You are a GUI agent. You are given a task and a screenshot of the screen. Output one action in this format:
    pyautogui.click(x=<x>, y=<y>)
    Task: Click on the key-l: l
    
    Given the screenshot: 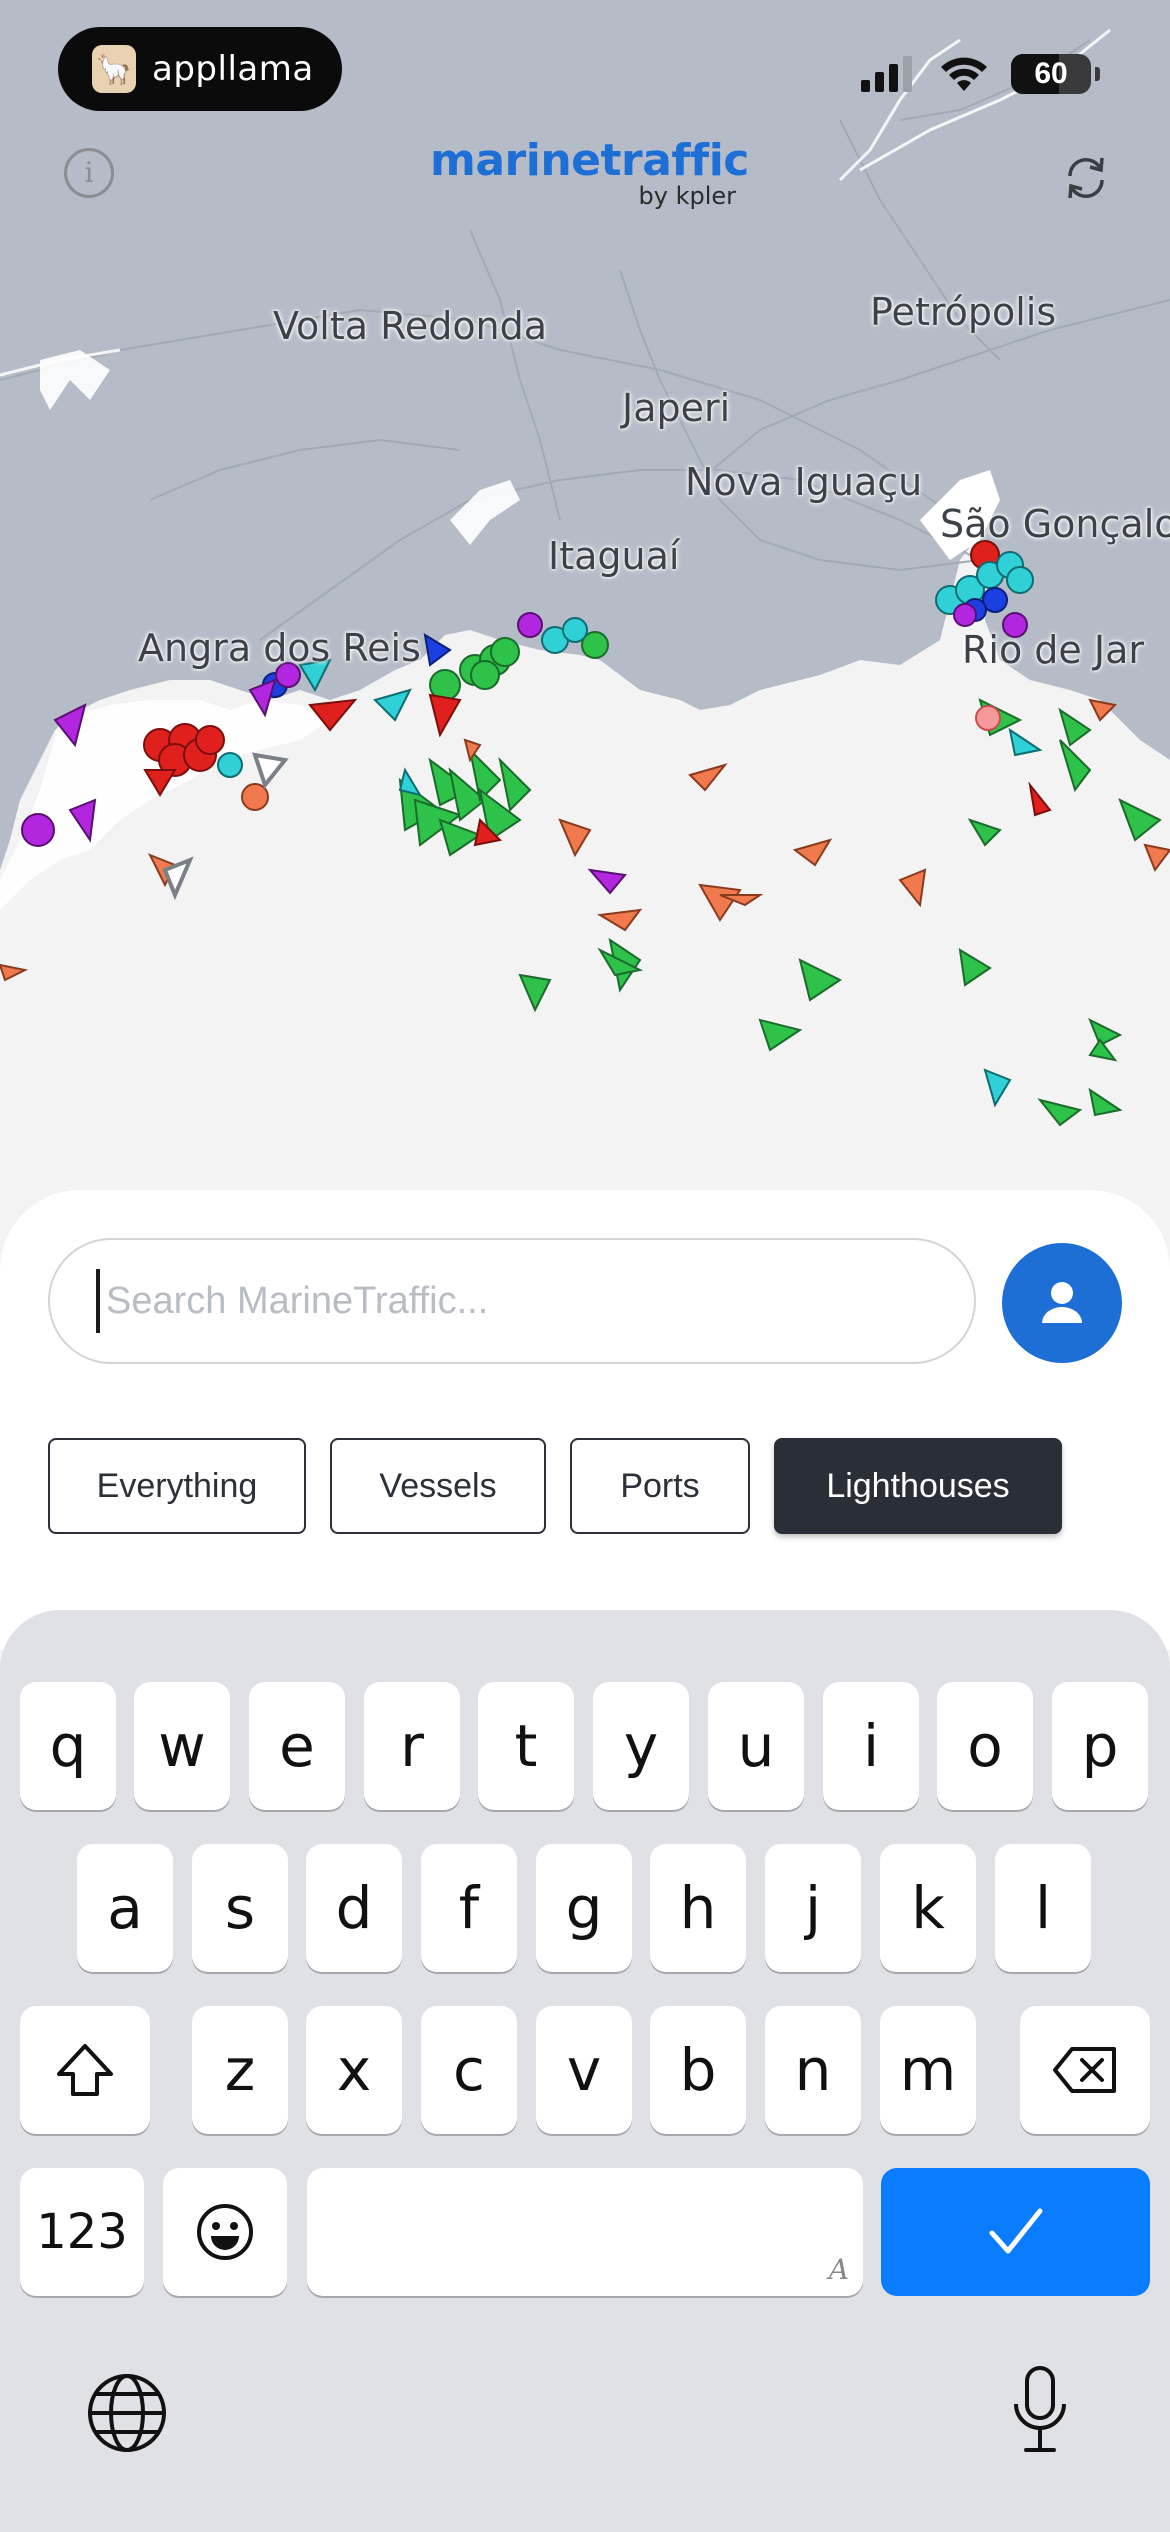 What is the action you would take?
    pyautogui.click(x=1043, y=1908)
    